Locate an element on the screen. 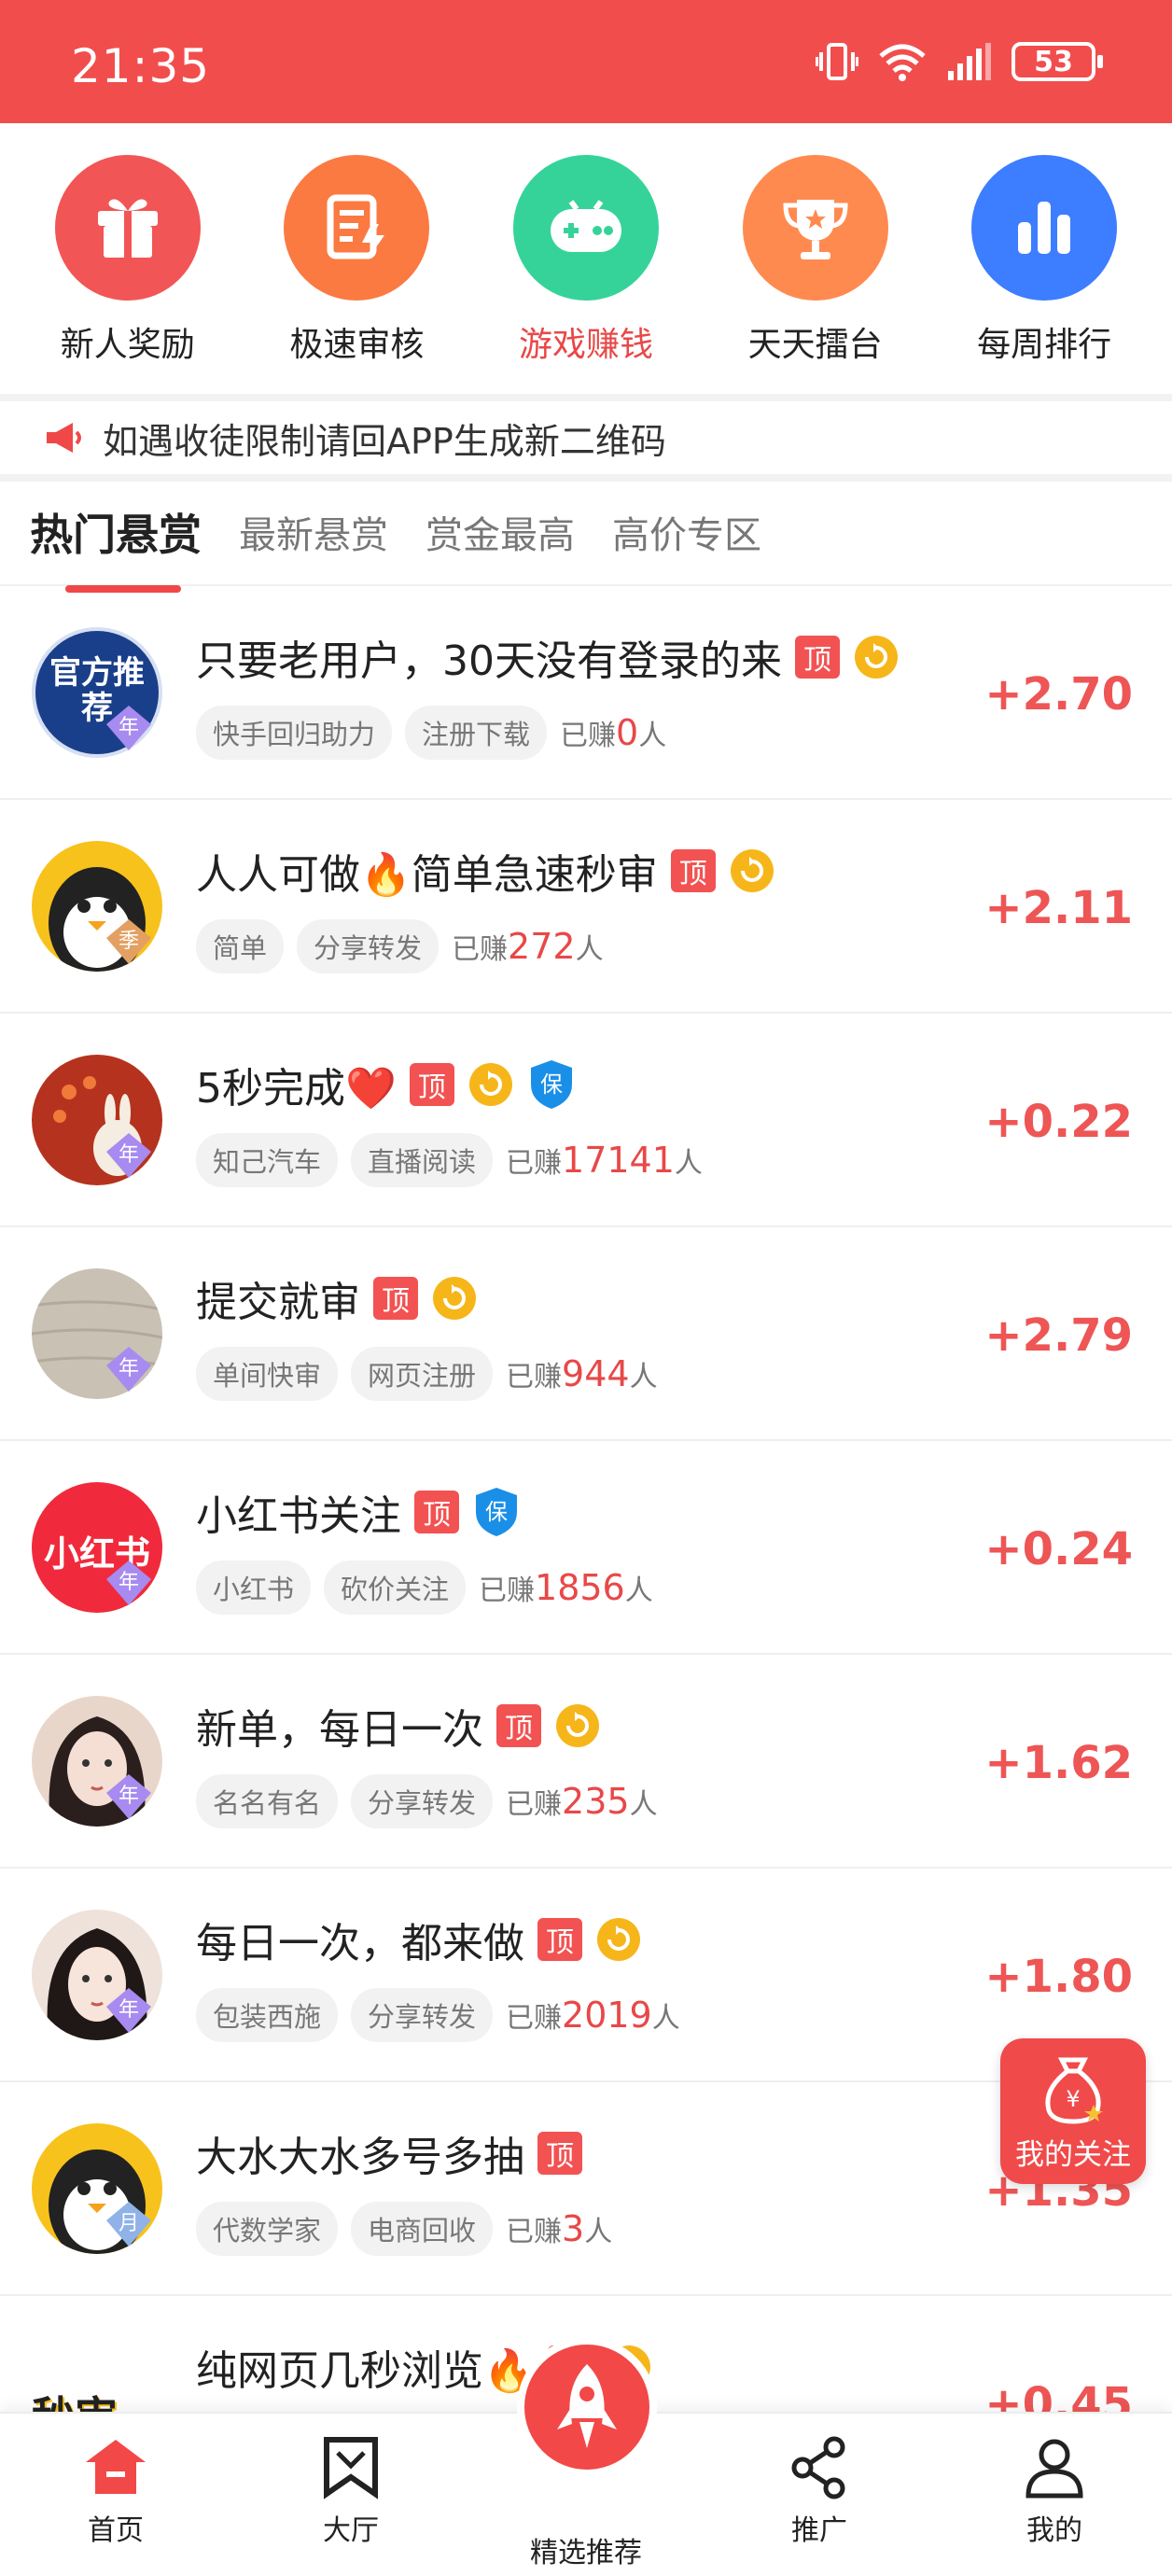 Image resolution: width=1172 pixels, height=2576 pixels. task-title: 新单，每日一次 is located at coordinates (339, 1730).